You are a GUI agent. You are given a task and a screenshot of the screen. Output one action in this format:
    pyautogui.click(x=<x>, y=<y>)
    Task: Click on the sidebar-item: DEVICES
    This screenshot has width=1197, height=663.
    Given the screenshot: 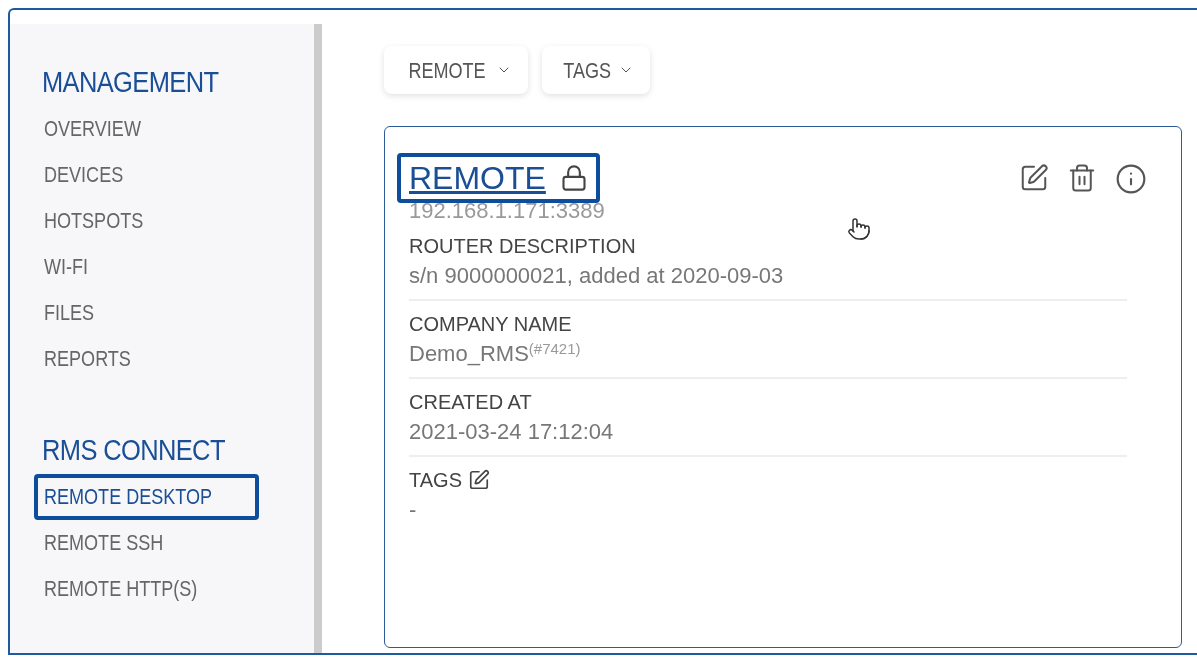 What is the action you would take?
    pyautogui.click(x=92, y=175)
    